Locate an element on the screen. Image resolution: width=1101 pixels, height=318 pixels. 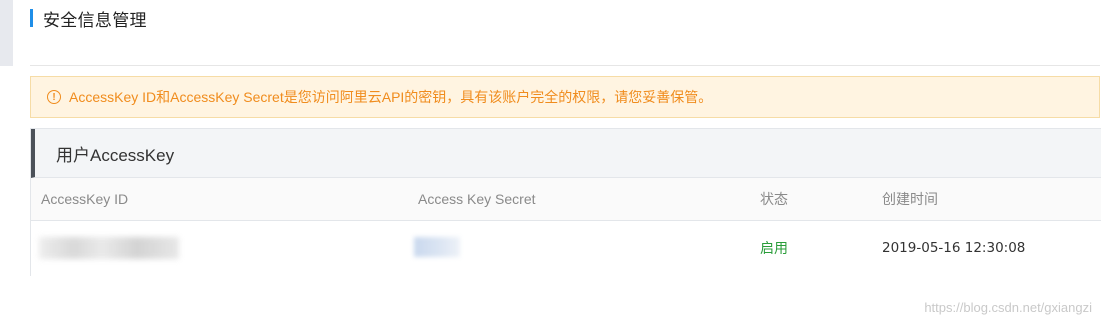
watermark: https://blog.csdn.net/gxiangzi is located at coordinates (1008, 307).